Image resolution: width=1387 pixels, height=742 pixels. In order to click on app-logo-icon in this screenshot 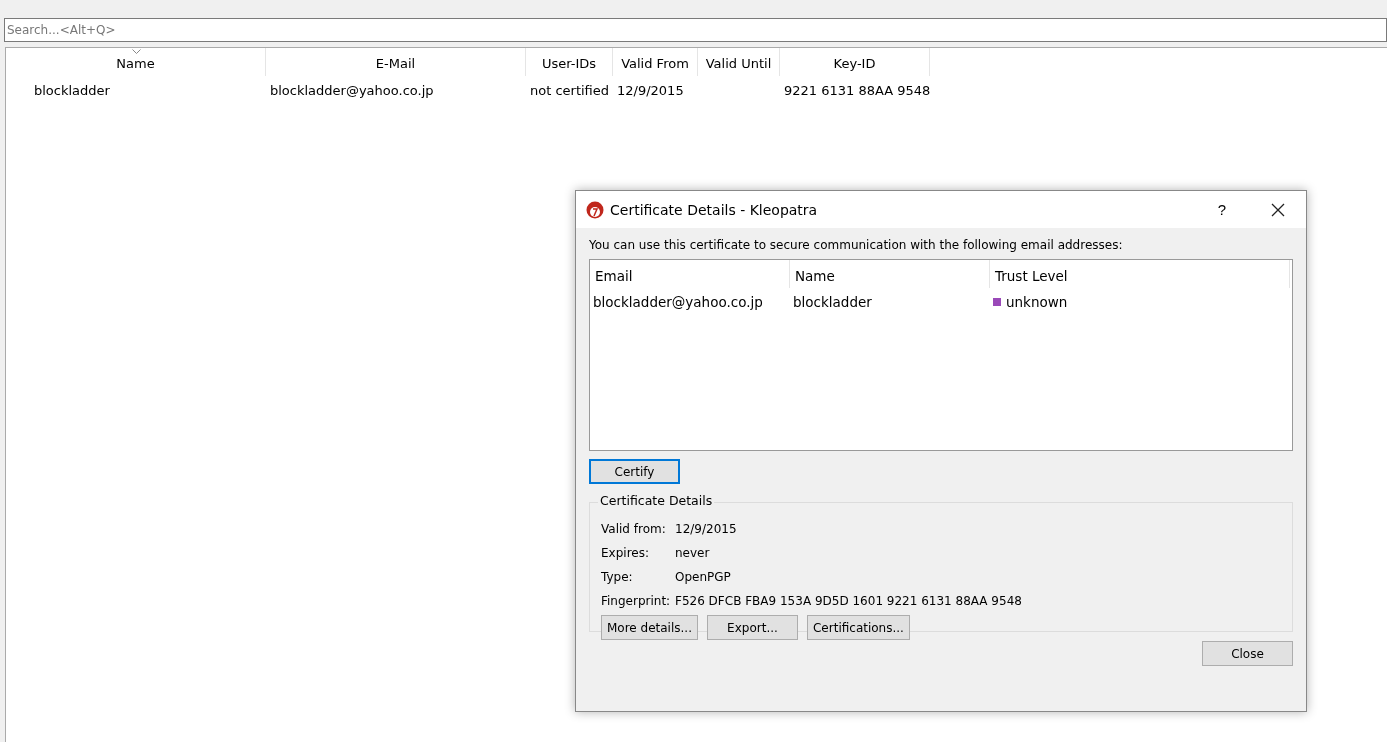, I will do `click(595, 209)`.